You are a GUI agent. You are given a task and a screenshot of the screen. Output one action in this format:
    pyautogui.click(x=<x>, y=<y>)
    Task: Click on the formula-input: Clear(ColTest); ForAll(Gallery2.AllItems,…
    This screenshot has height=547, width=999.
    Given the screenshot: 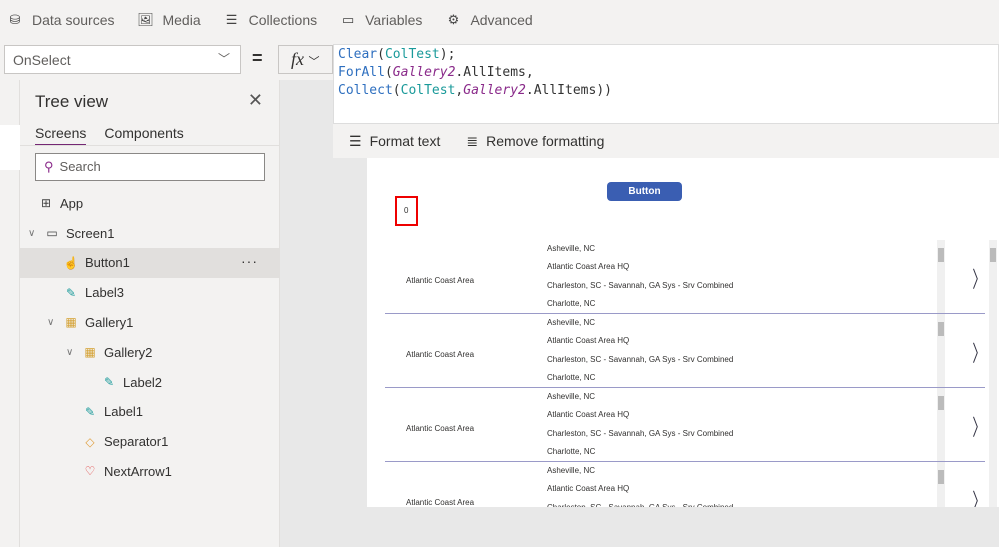 What is the action you would take?
    pyautogui.click(x=666, y=84)
    